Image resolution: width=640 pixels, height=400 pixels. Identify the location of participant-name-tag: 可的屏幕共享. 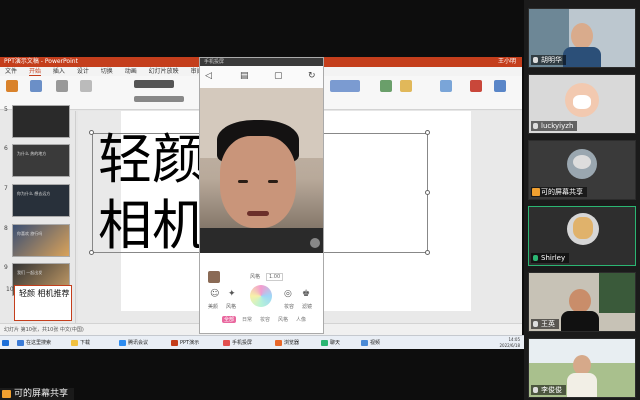
(559, 192).